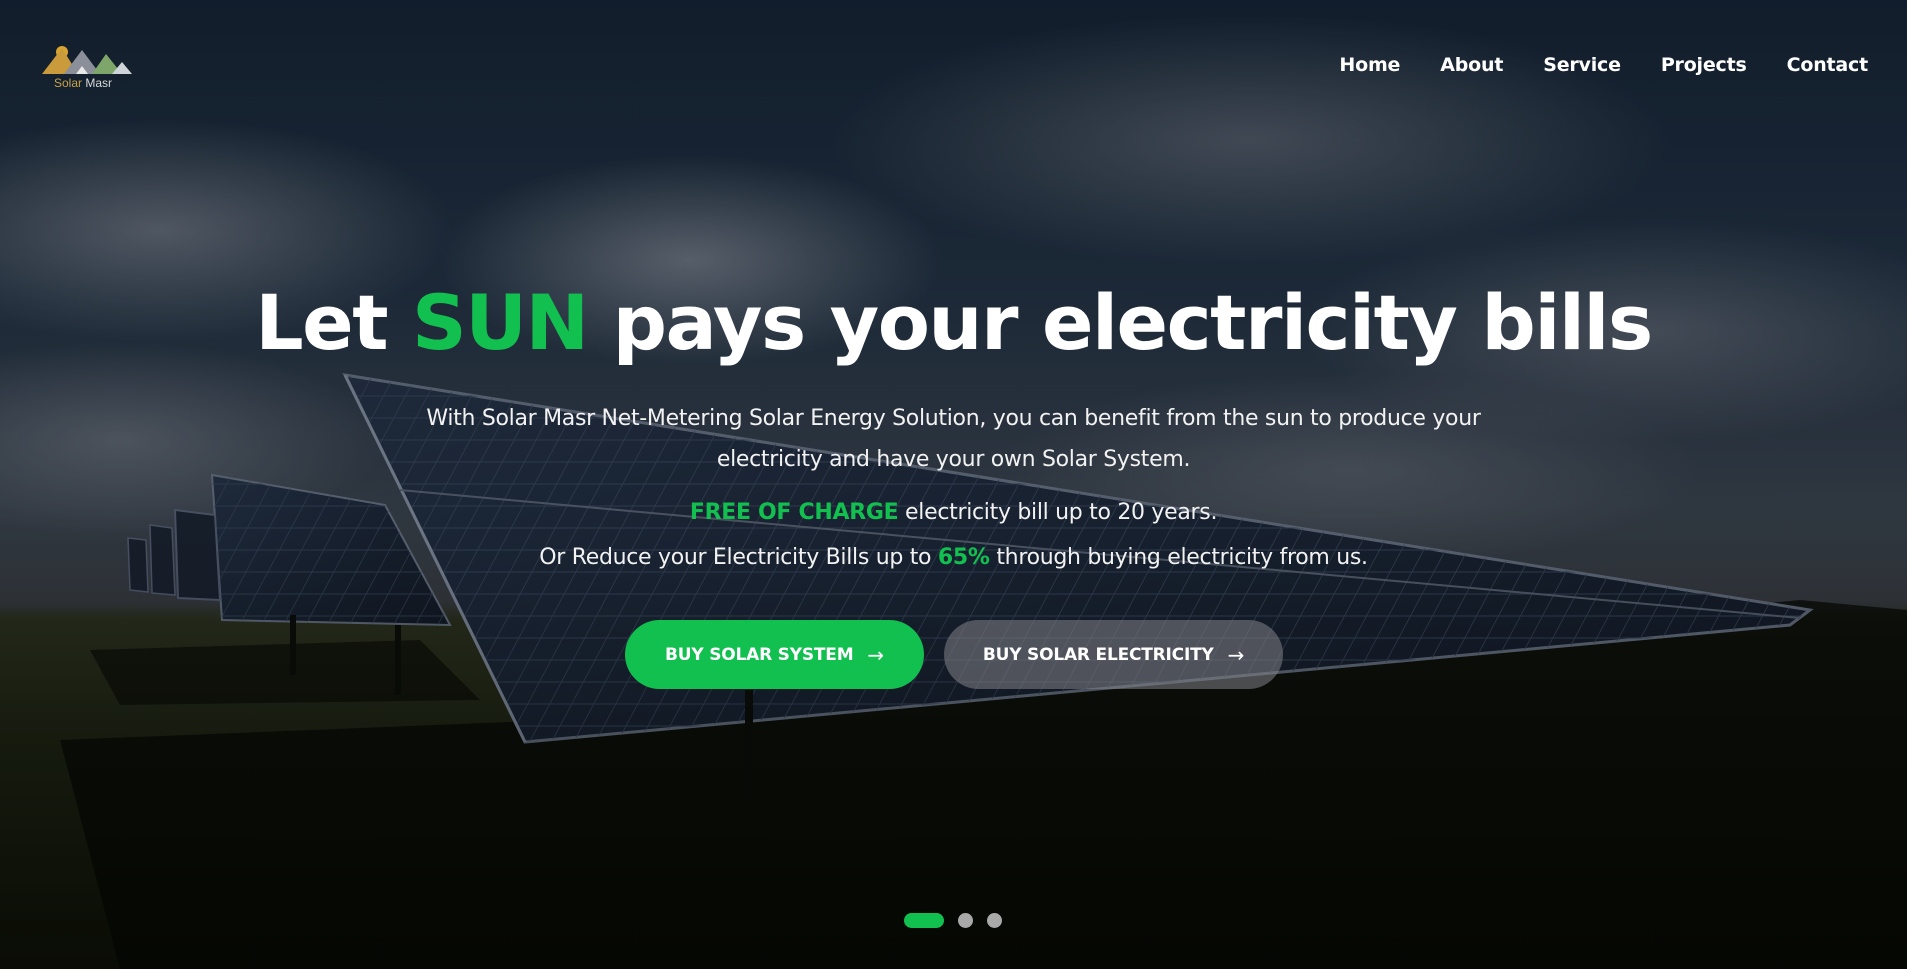 This screenshot has width=1907, height=969. Describe the element at coordinates (68, 83) in the screenshot. I see `brand-name-part-1: Solar` at that location.